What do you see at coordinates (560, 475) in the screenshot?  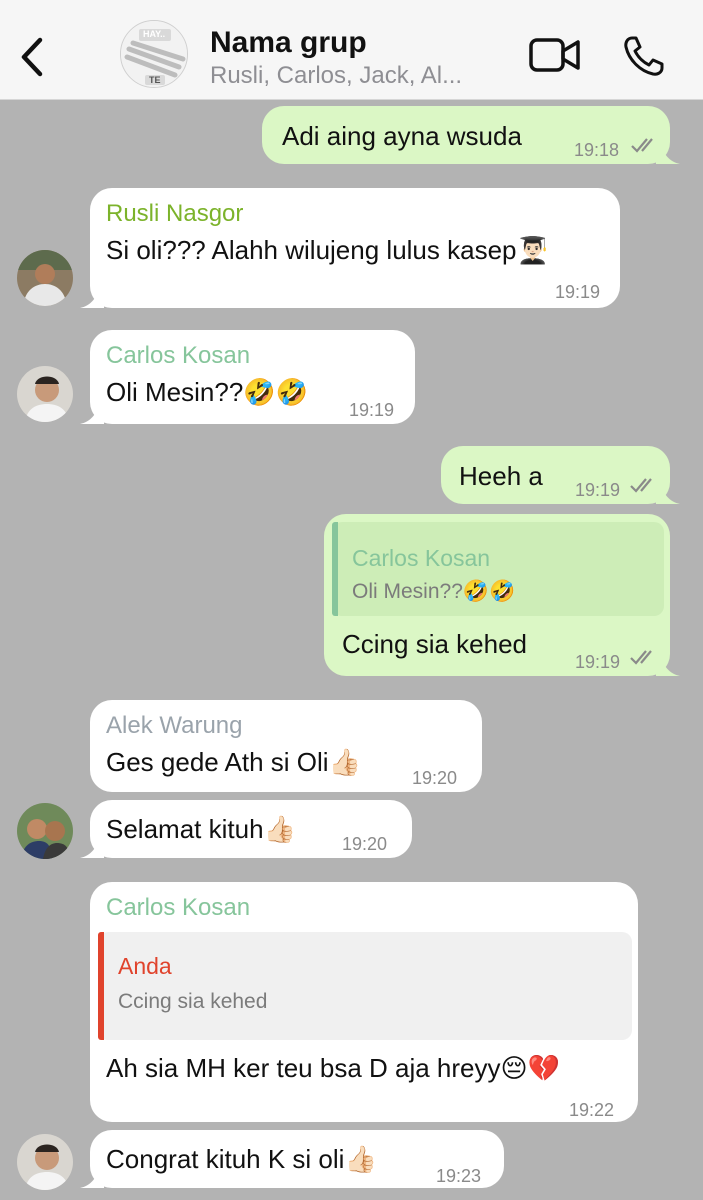 I see `message-bubble-outgoing: Heeh a 19:19` at bounding box center [560, 475].